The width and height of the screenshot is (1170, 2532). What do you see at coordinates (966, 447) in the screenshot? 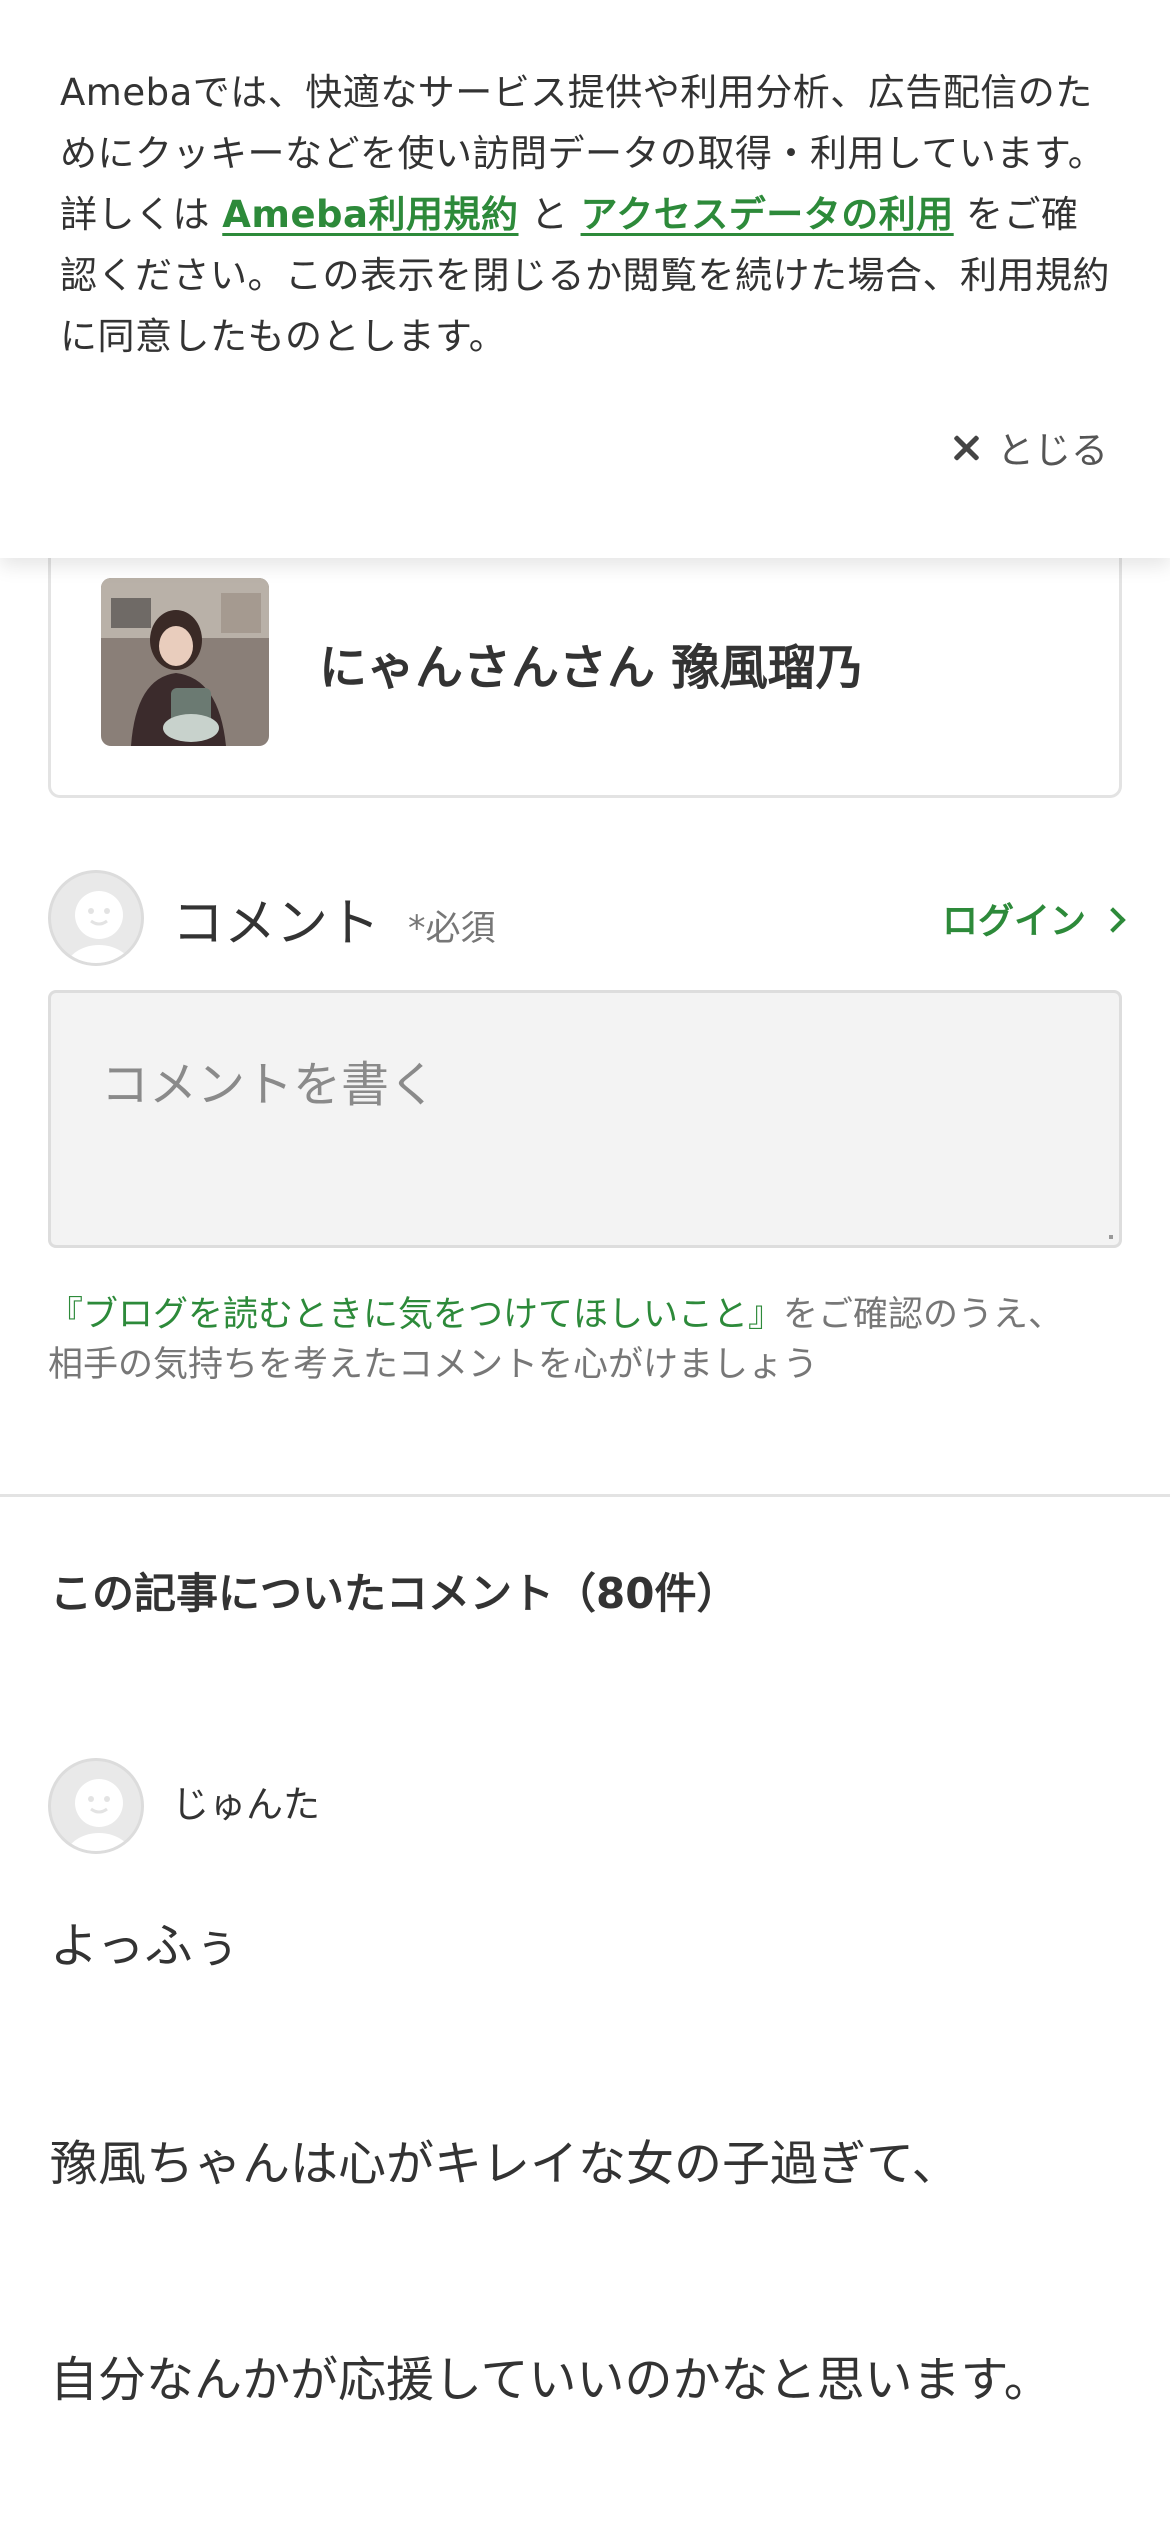
I see `close-icon` at bounding box center [966, 447].